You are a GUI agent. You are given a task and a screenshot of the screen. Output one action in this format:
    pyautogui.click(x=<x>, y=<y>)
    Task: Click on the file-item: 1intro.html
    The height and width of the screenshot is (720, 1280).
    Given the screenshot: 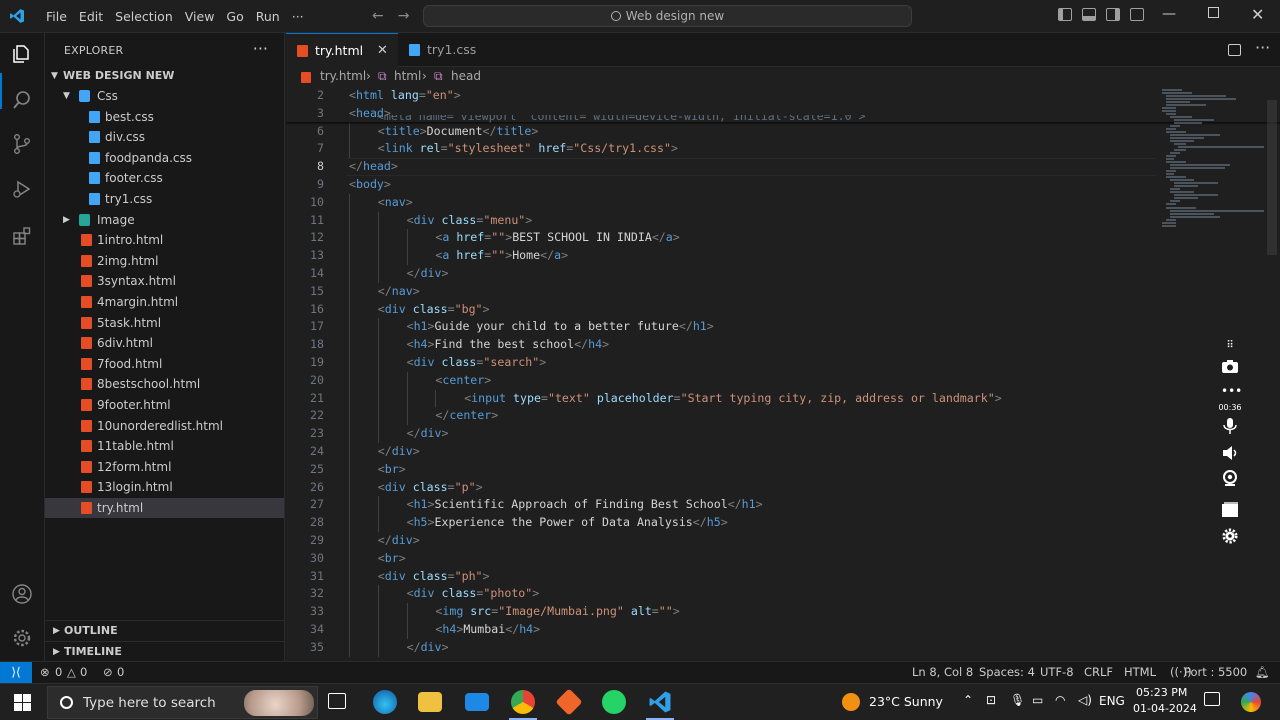 What is the action you would take?
    pyautogui.click(x=164, y=240)
    